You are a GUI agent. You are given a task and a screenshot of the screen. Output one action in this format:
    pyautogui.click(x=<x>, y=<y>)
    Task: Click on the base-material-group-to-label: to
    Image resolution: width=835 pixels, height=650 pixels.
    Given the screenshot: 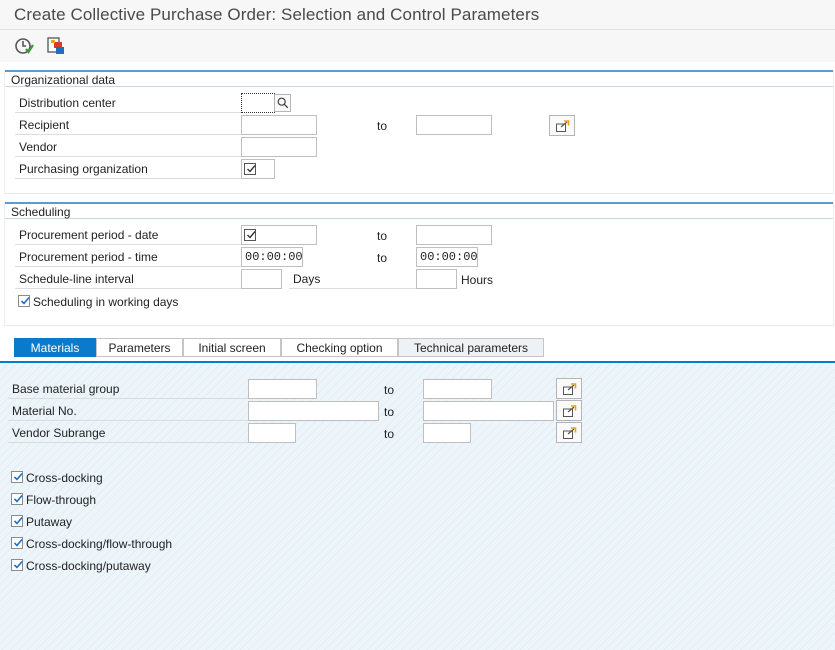 What is the action you would take?
    pyautogui.click(x=389, y=390)
    